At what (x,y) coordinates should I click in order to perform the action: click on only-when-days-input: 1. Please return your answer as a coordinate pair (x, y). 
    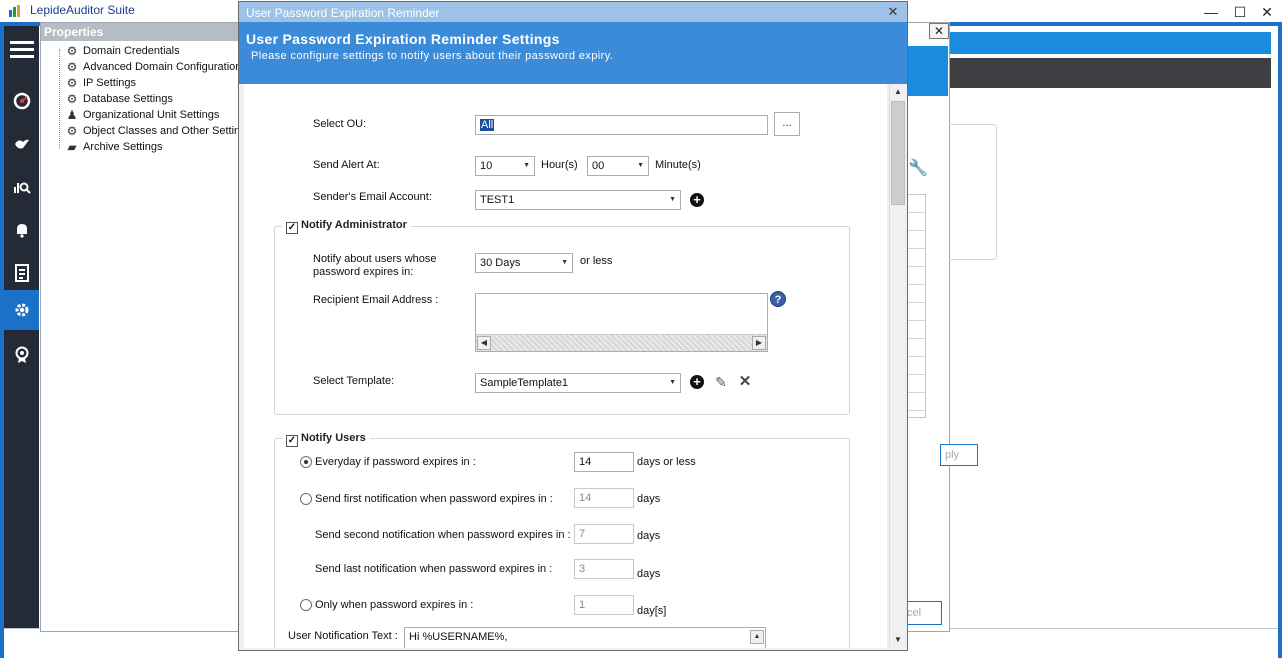
    Looking at the image, I should click on (604, 605).